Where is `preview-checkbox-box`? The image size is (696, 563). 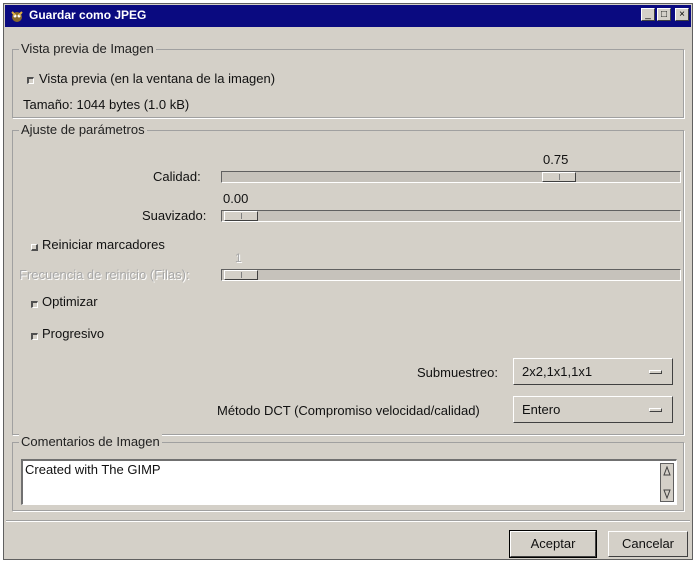
preview-checkbox-box is located at coordinates (30, 80).